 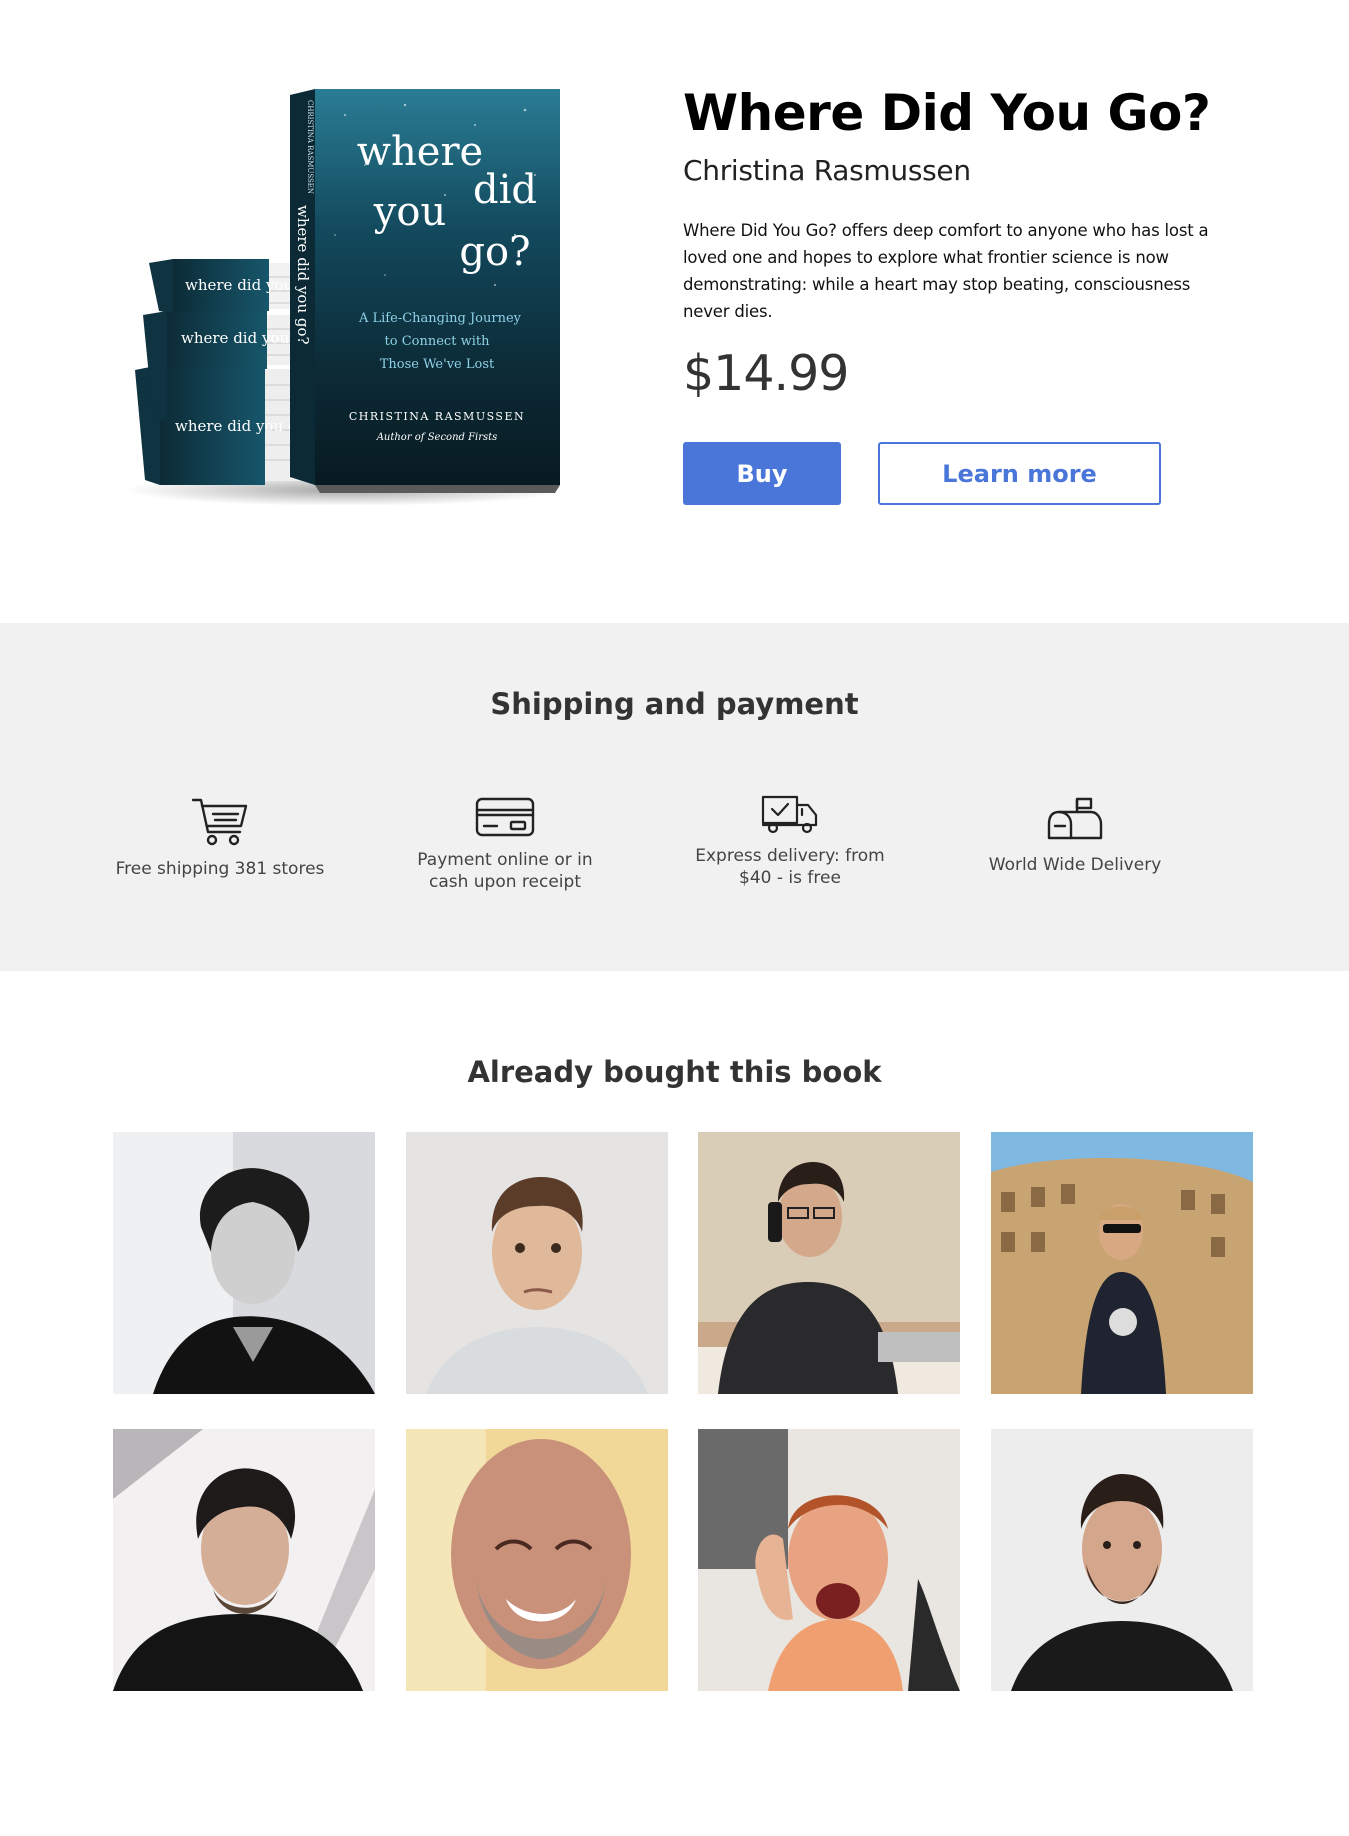 I want to click on cover-subtitle-line-3: Those We've Lost, so click(x=437, y=364).